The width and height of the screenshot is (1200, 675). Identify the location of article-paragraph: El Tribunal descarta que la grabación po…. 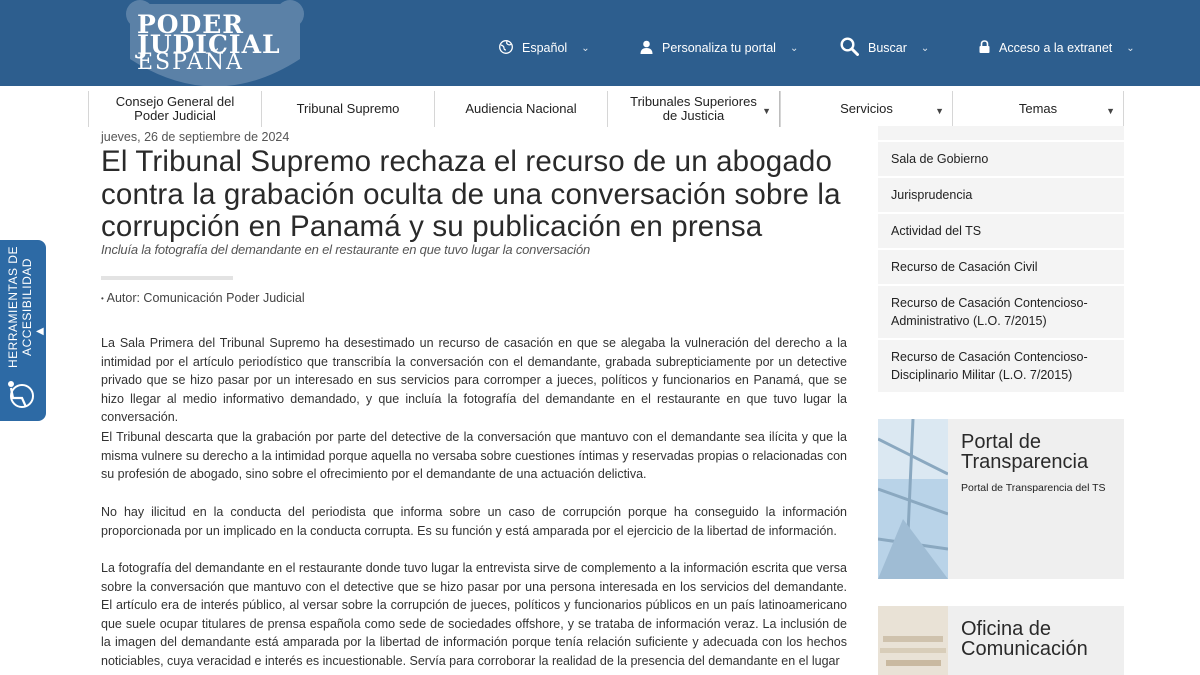
(474, 455).